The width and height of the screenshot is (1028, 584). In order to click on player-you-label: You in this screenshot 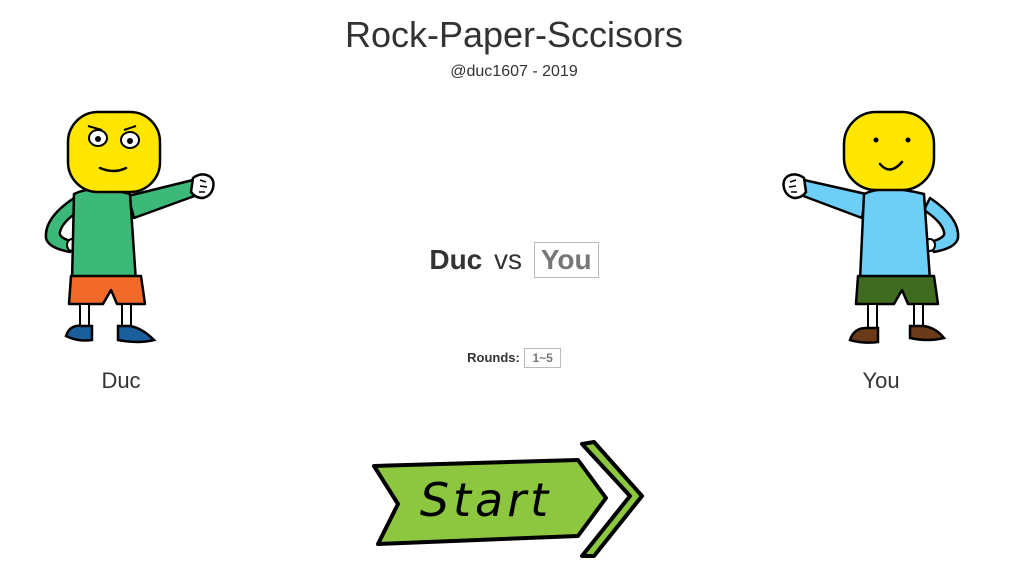, I will do `click(881, 380)`.